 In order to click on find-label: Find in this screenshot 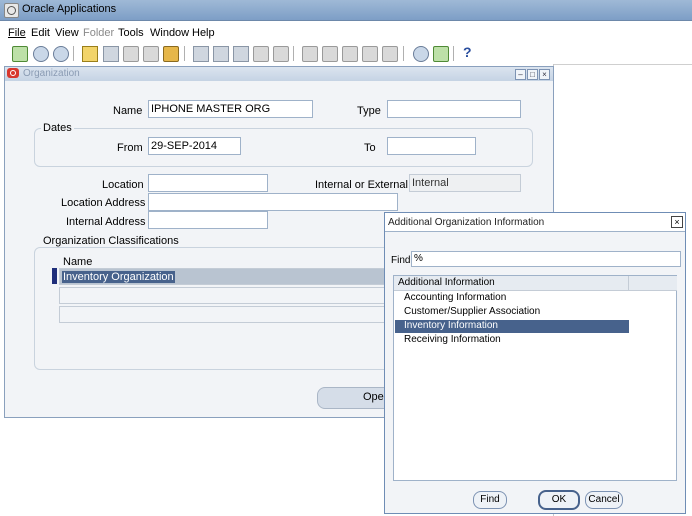, I will do `click(401, 260)`.